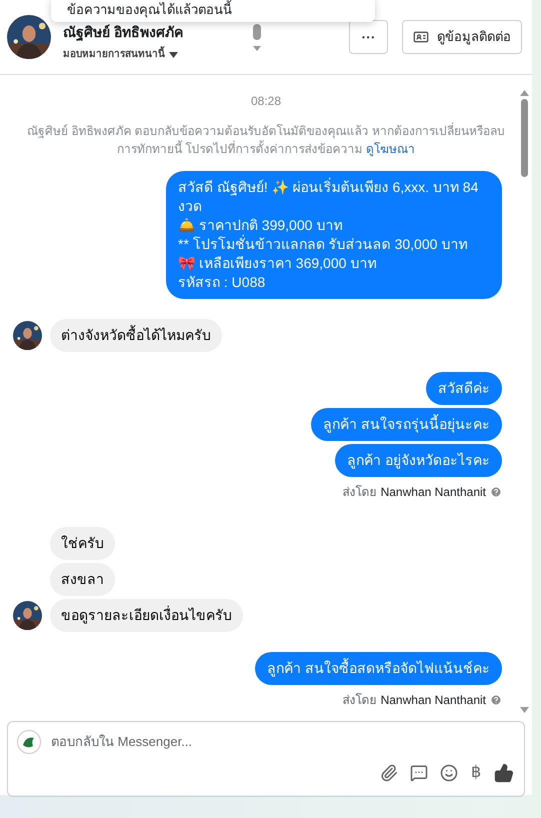 The width and height of the screenshot is (541, 818). Describe the element at coordinates (406, 424) in the screenshot. I see `sent-message-bubble: ลูกค้า สนใจรถรุ่นนี้อยุ่นะคะ` at that location.